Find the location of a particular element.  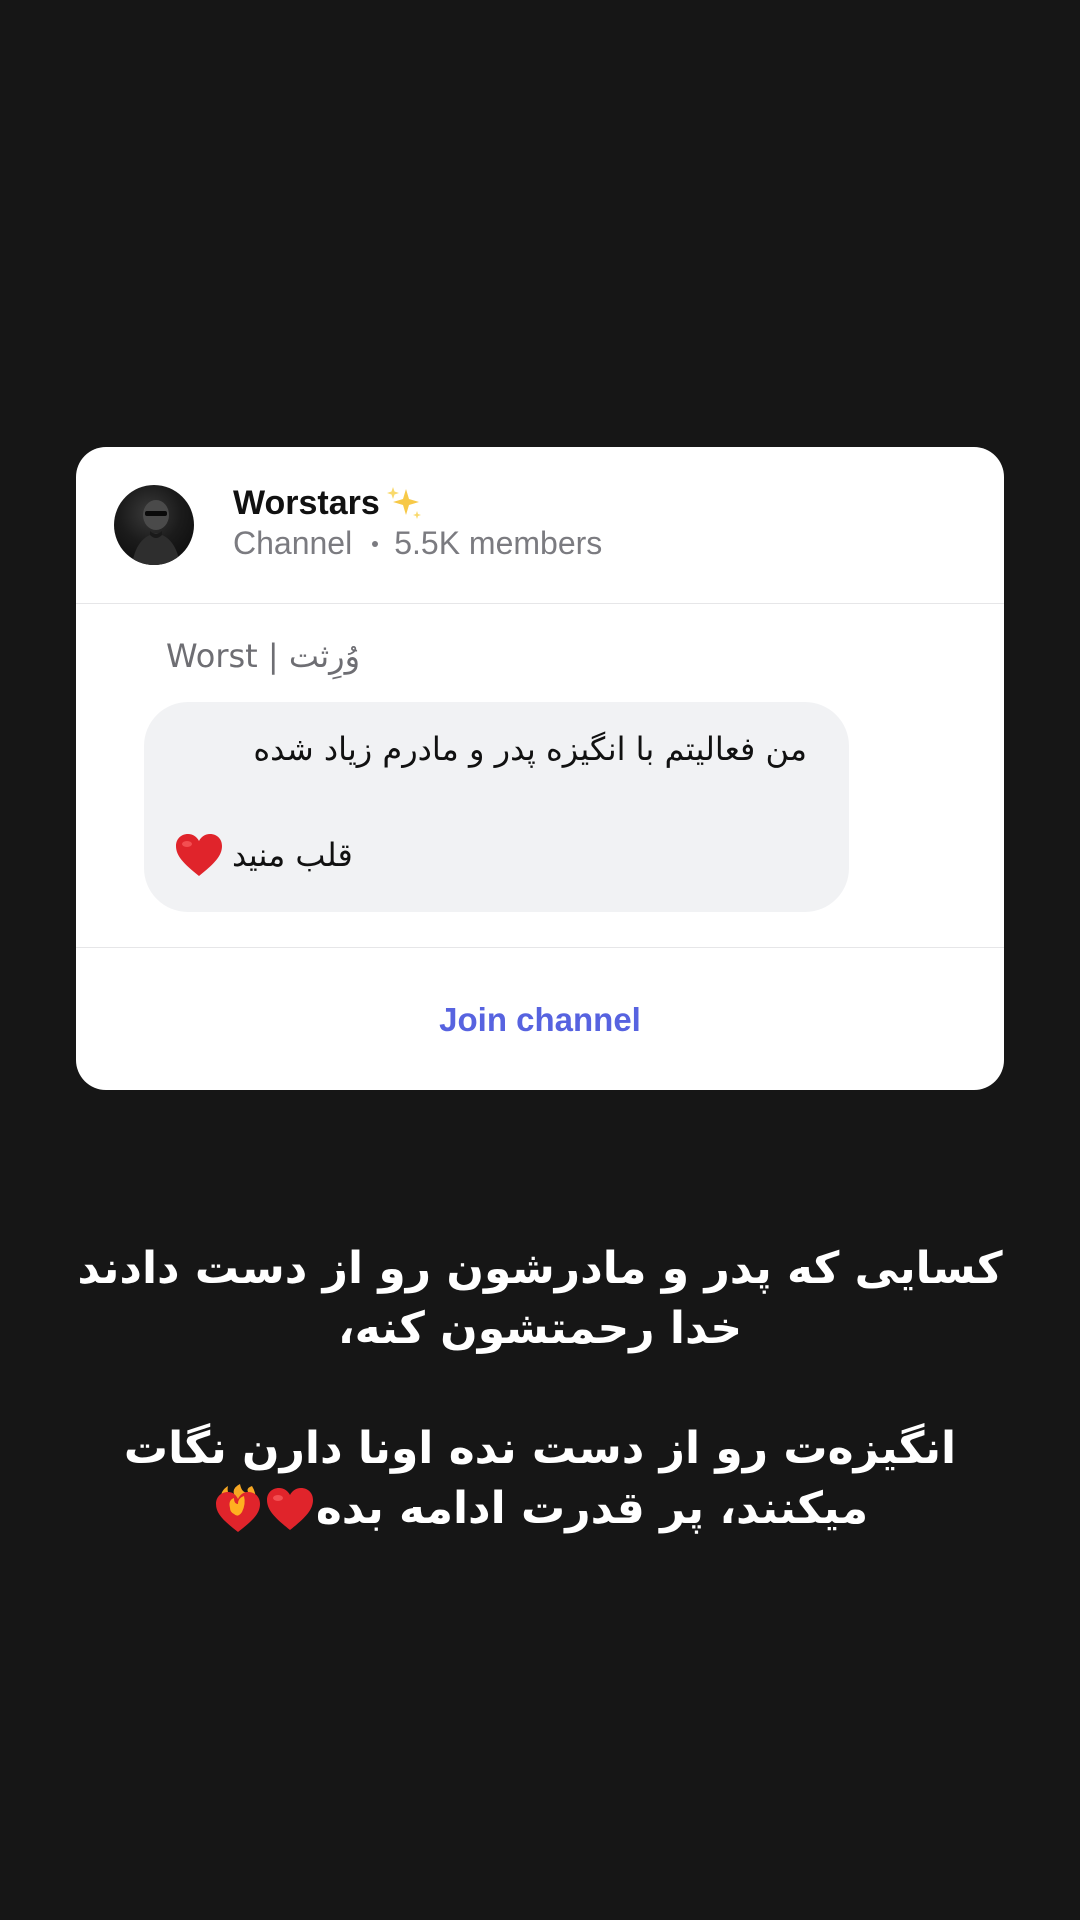

caption-line-1: کسایی که پدر و مادرشون رو از دست دادند is located at coordinates (540, 1268).